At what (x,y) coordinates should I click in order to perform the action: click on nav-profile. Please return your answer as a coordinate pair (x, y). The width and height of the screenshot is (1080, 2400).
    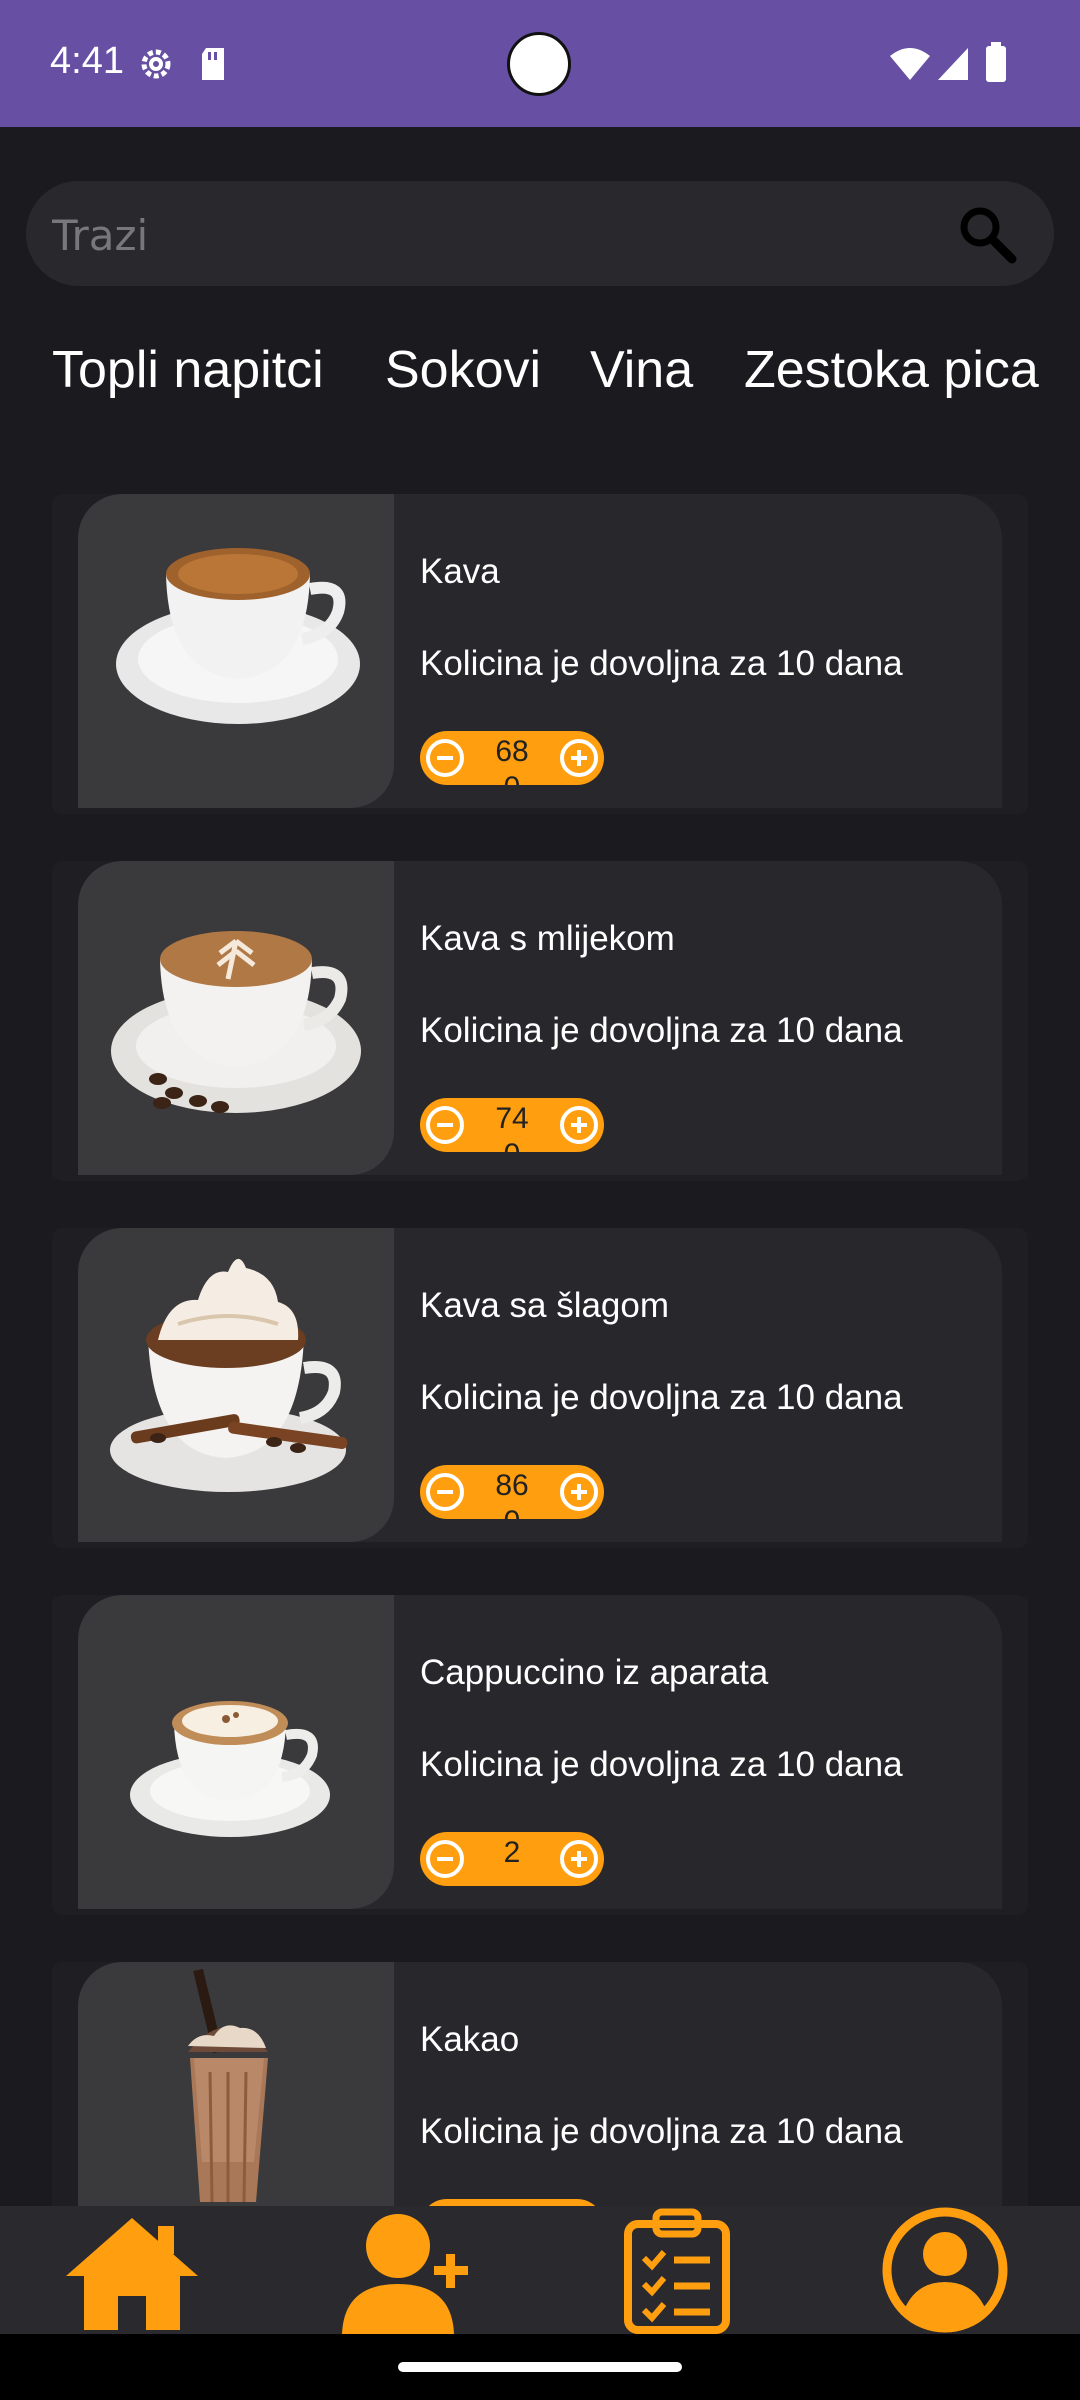
    Looking at the image, I should click on (945, 2270).